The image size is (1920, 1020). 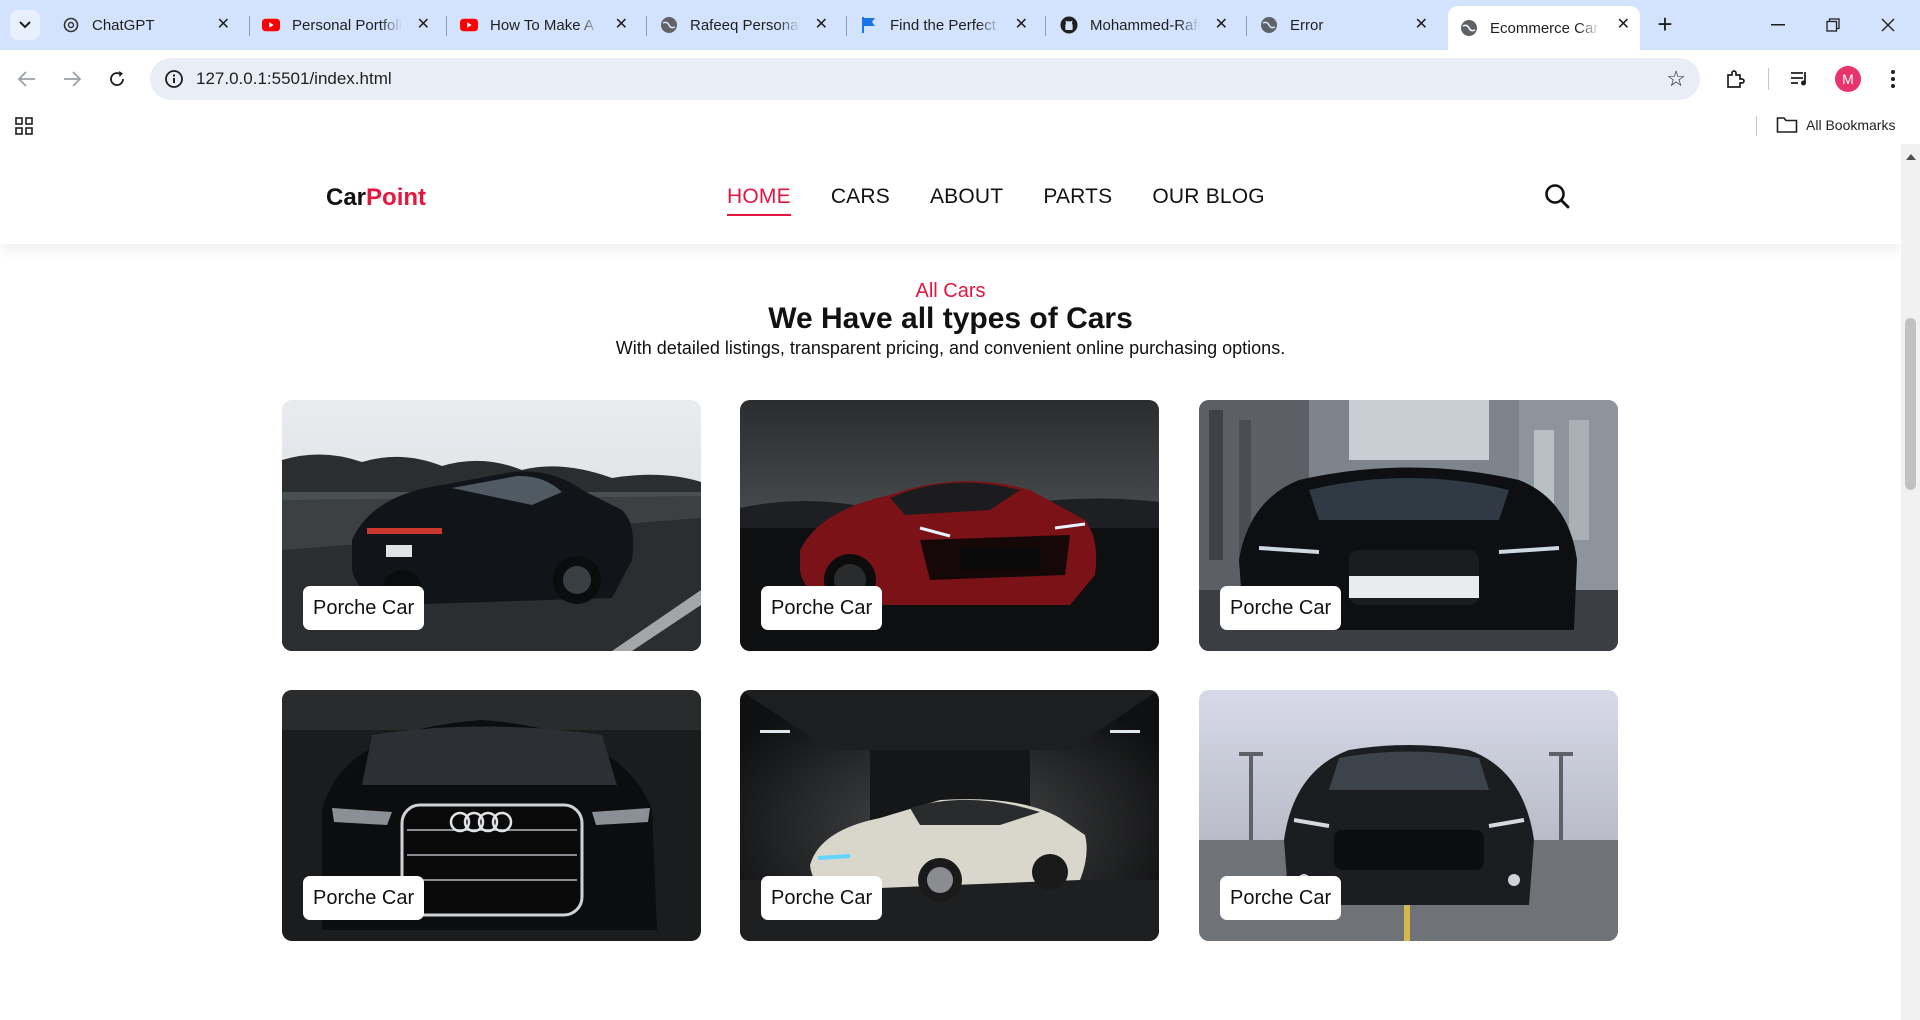 I want to click on minimize-icon, so click(x=1778, y=25).